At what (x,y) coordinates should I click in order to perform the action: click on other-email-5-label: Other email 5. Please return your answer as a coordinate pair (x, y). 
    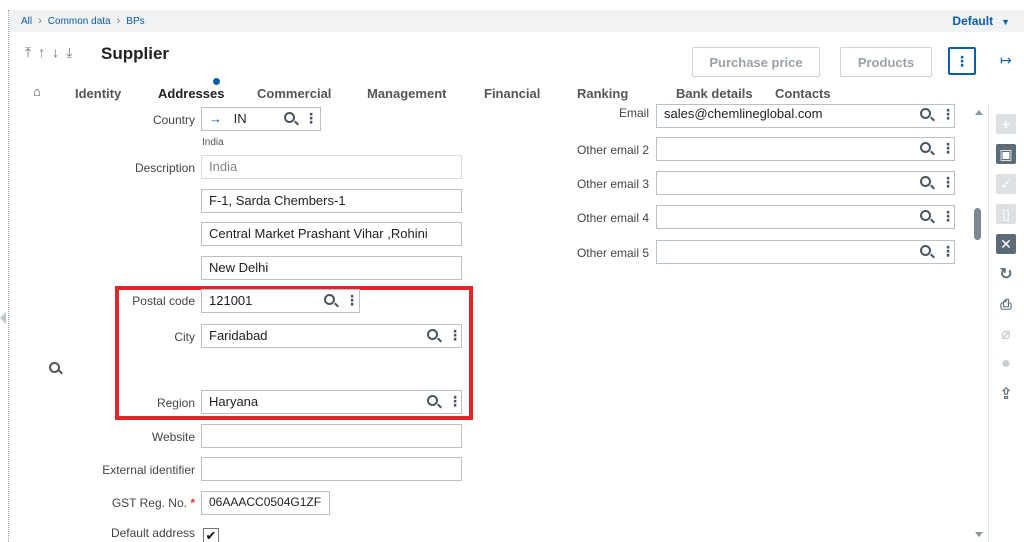
    Looking at the image, I should click on (612, 253).